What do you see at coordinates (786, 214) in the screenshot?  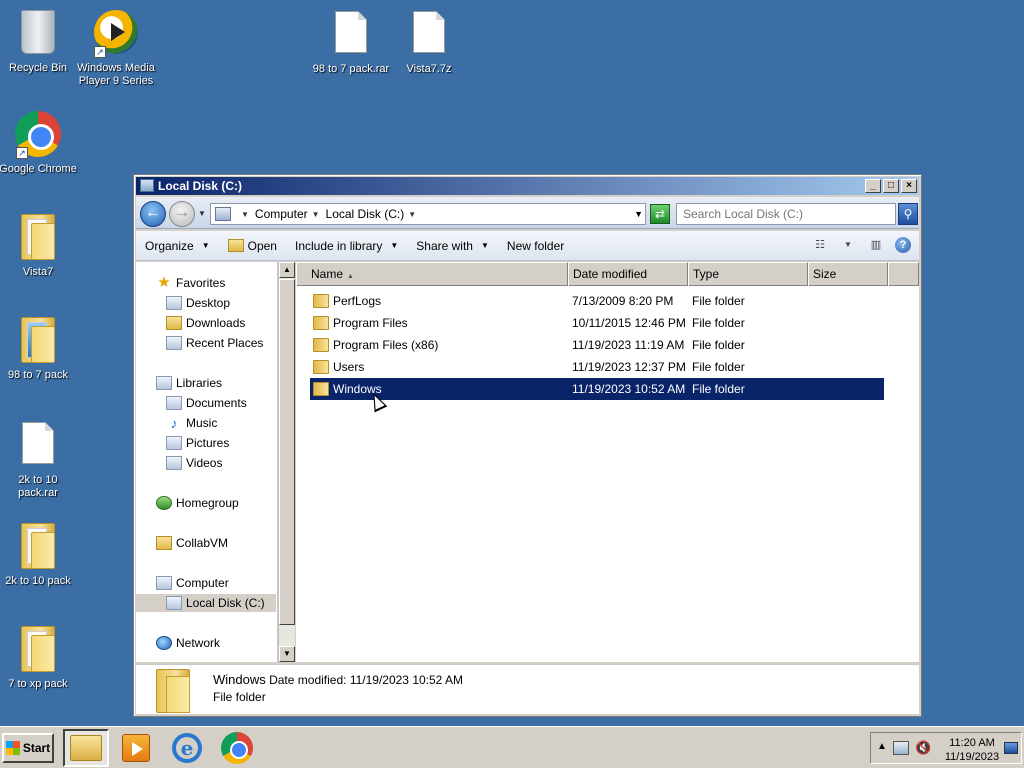 I see `search-input` at bounding box center [786, 214].